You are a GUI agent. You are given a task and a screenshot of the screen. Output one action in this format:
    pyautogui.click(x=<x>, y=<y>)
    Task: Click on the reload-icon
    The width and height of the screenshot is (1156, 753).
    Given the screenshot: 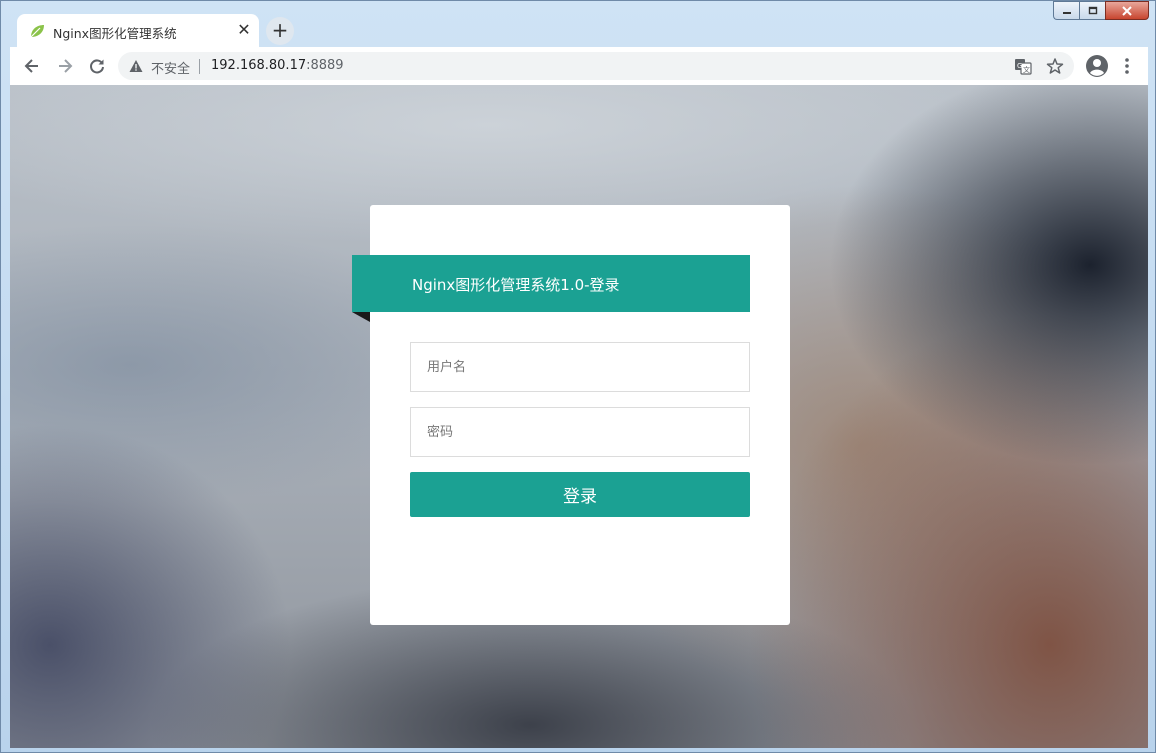 What is the action you would take?
    pyautogui.click(x=97, y=66)
    